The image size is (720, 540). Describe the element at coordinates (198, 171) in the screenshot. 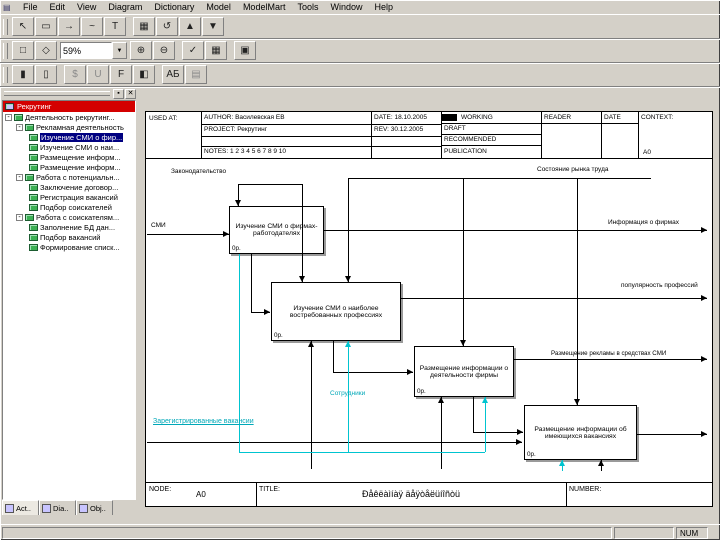

I see `arrow-label-legislation: Законодательство` at that location.